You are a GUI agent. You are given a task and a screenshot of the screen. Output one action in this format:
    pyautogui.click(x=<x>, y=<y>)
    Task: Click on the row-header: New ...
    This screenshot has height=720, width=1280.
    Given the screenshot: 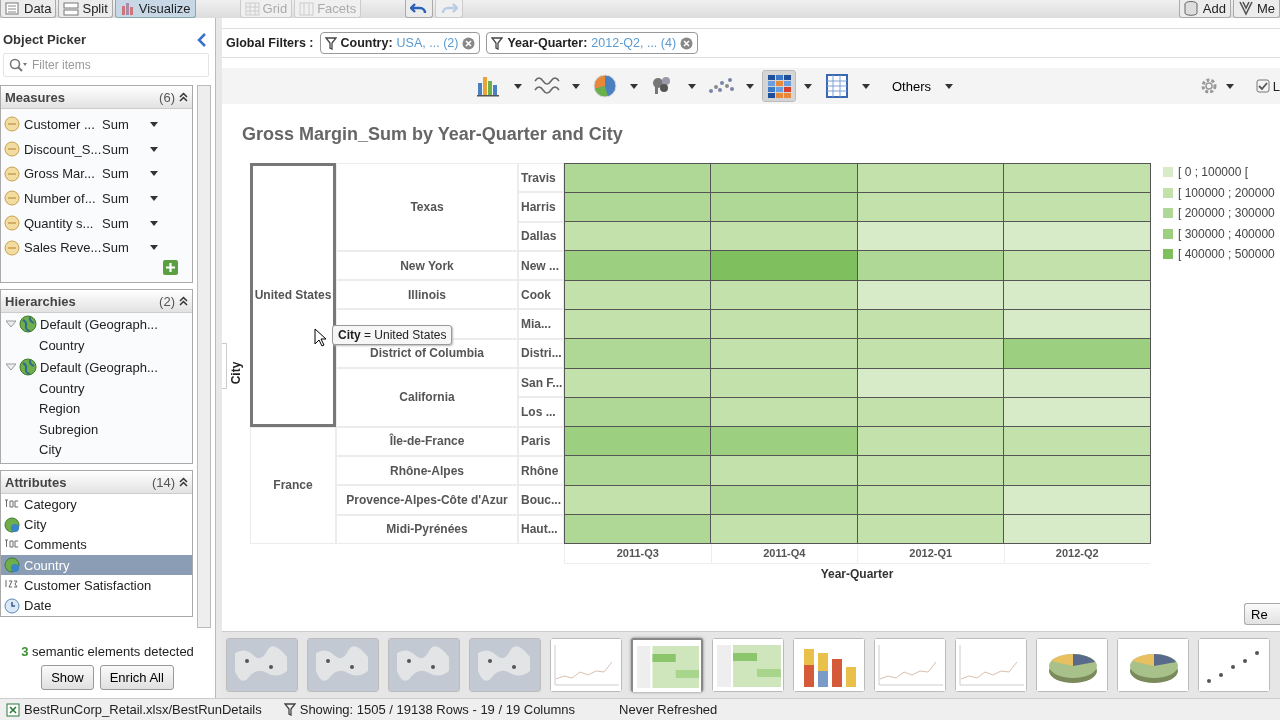 What is the action you would take?
    pyautogui.click(x=541, y=265)
    